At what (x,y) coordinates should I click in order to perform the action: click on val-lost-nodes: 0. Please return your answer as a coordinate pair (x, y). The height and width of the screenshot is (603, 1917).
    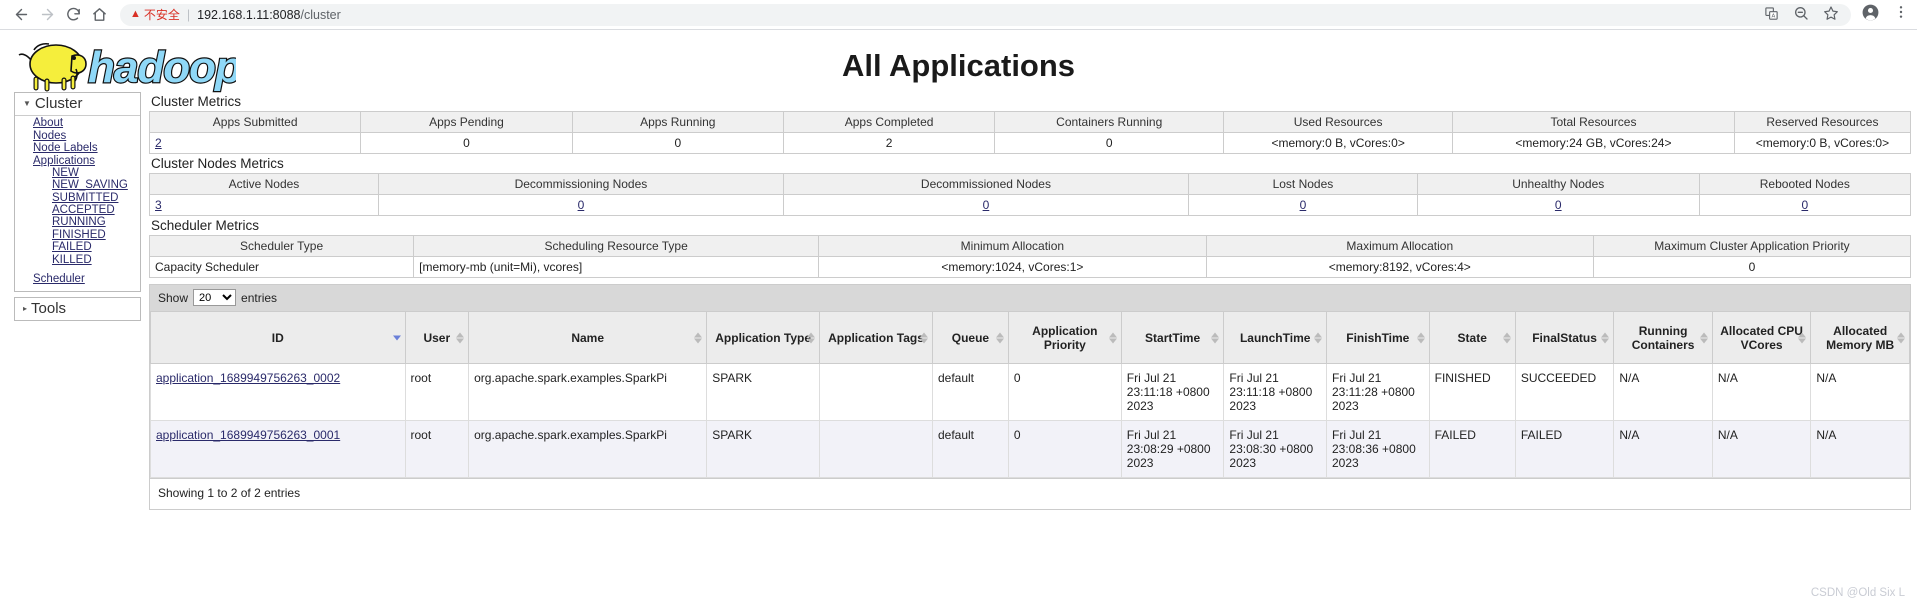
    Looking at the image, I should click on (1302, 205).